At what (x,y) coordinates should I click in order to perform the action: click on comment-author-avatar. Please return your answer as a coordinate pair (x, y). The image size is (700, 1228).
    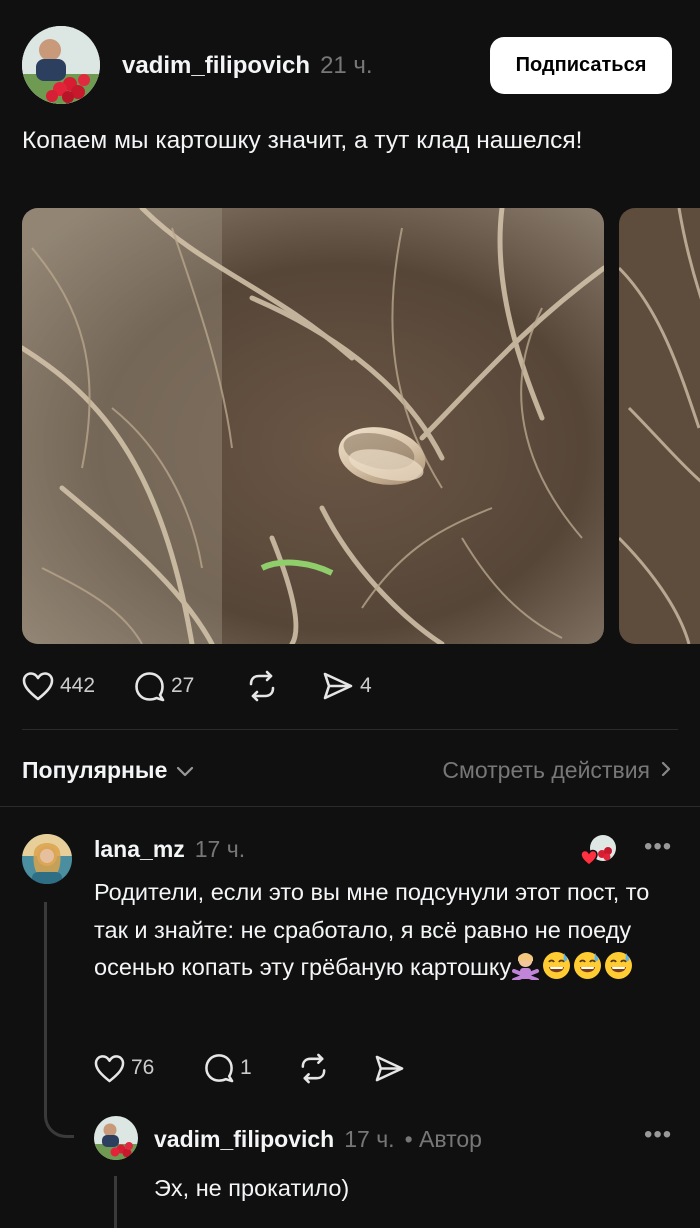
    Looking at the image, I should click on (47, 859).